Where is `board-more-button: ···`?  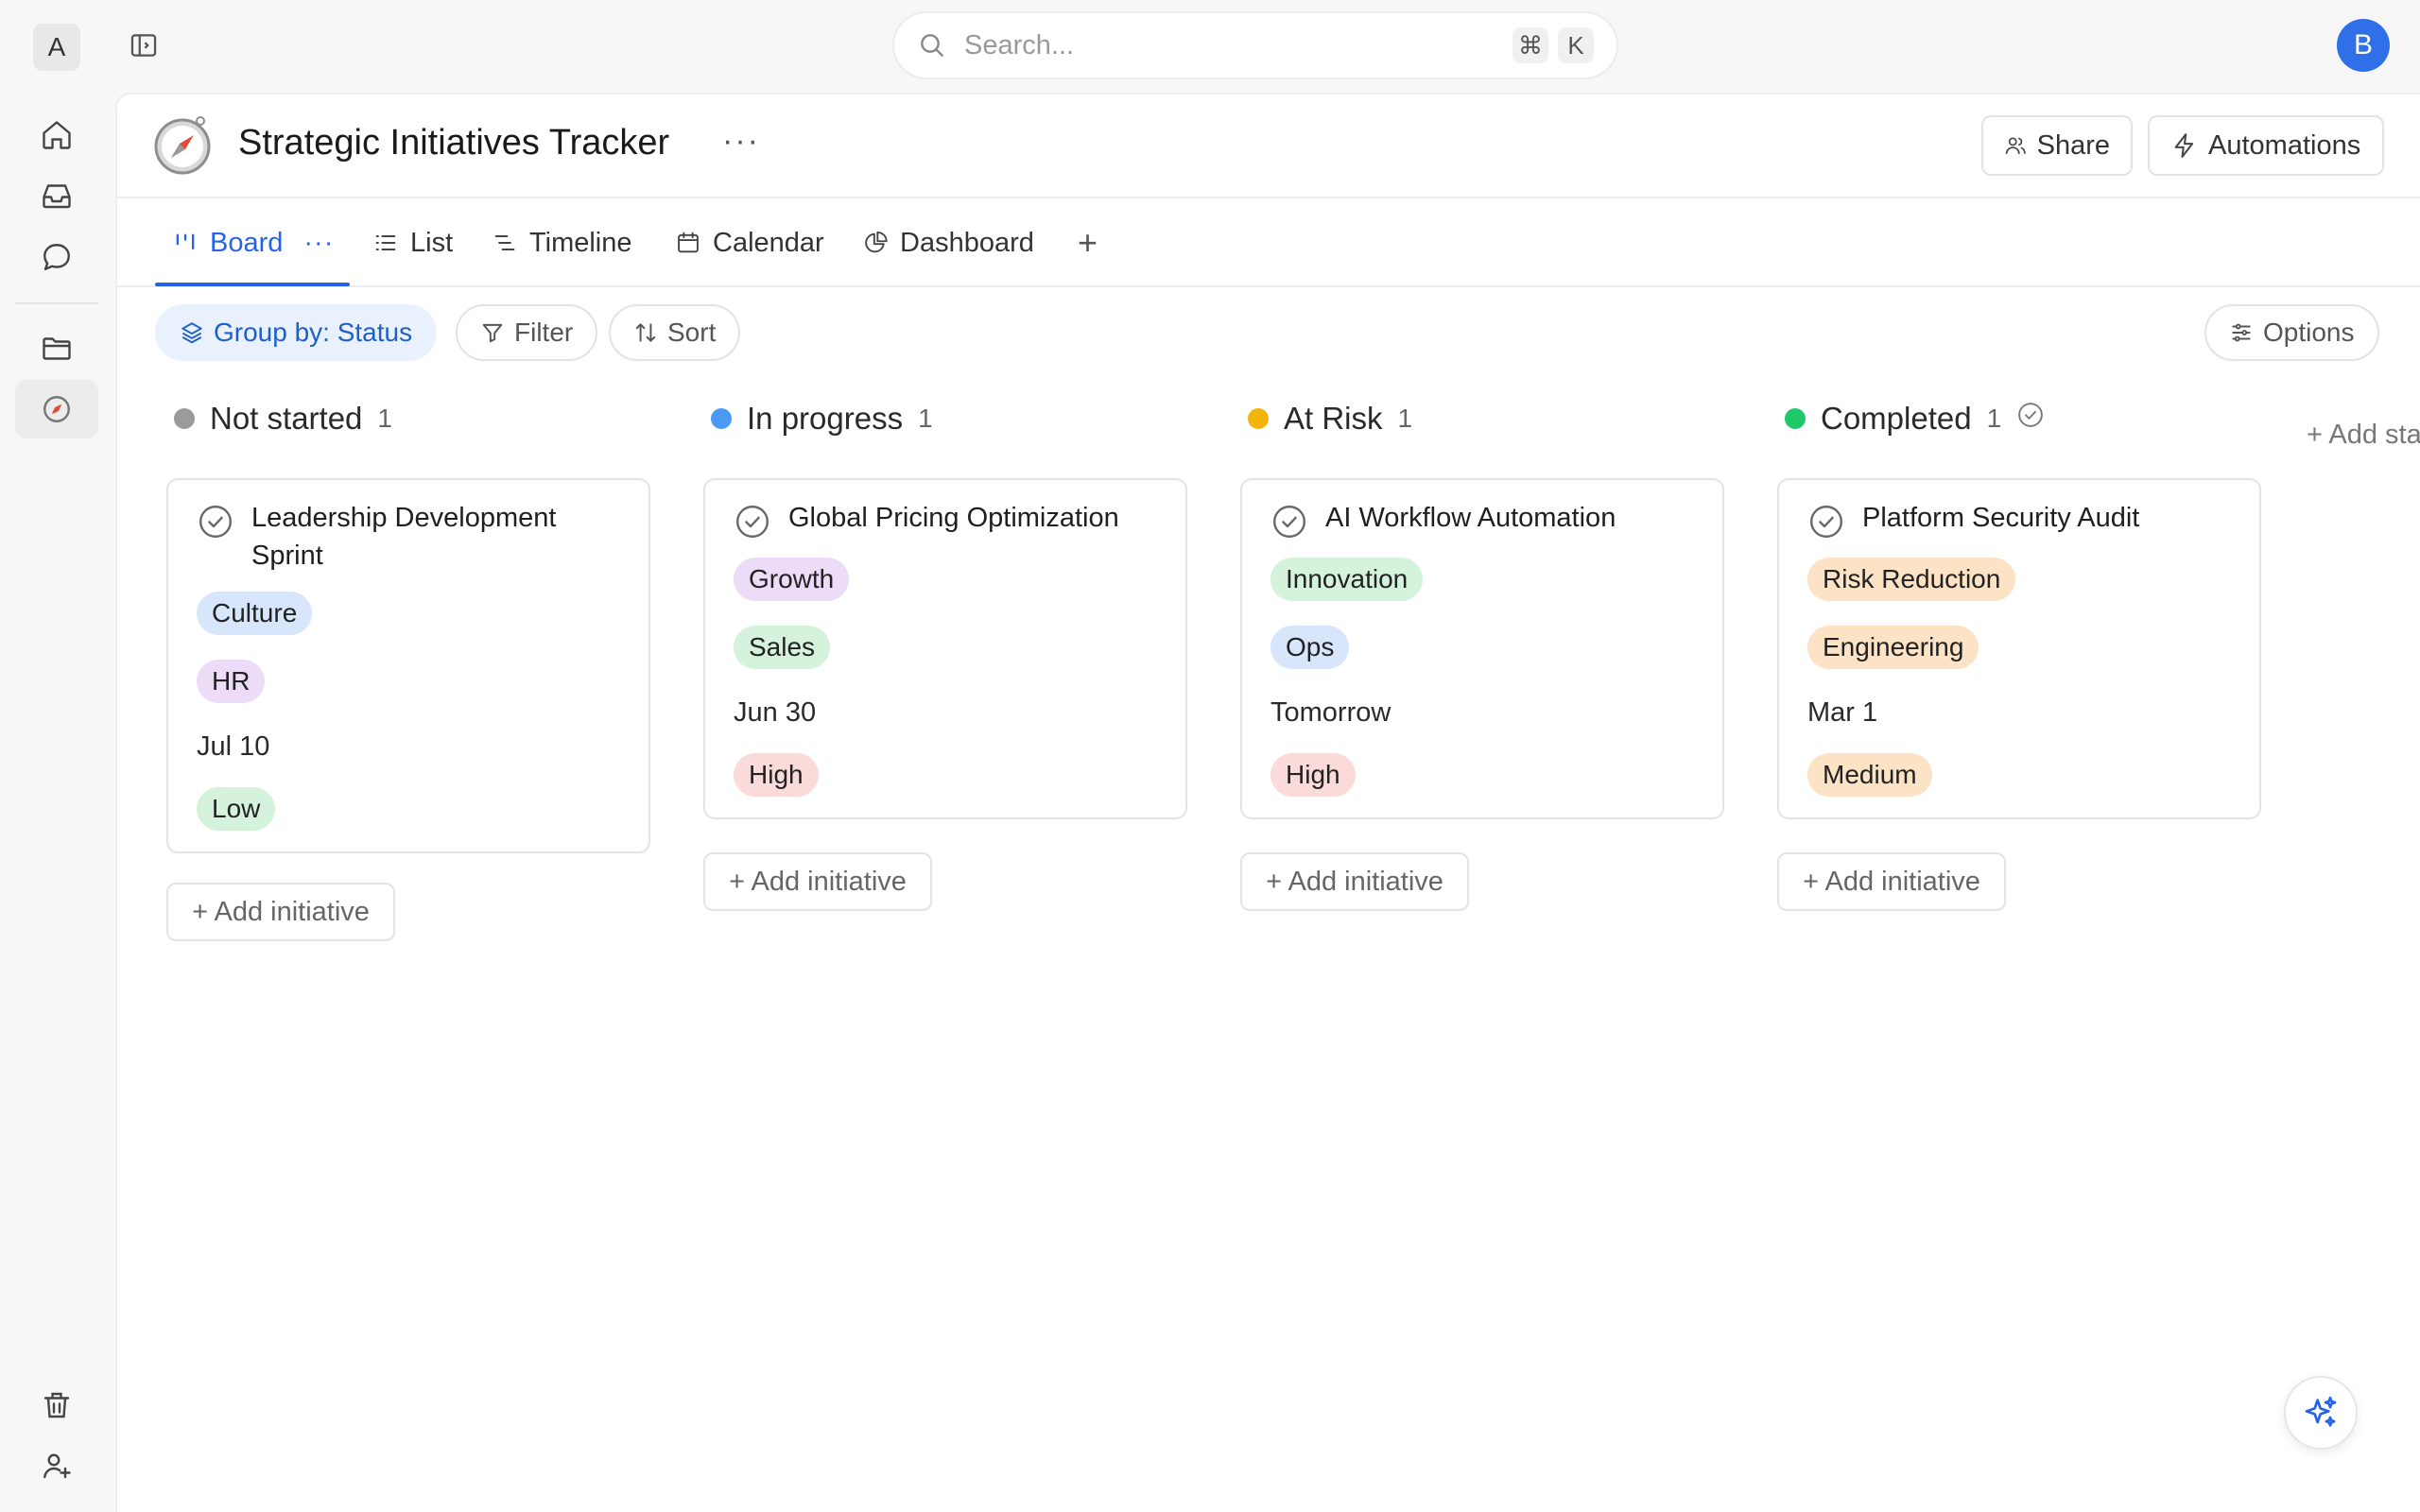
board-more-button: ··· is located at coordinates (318, 243).